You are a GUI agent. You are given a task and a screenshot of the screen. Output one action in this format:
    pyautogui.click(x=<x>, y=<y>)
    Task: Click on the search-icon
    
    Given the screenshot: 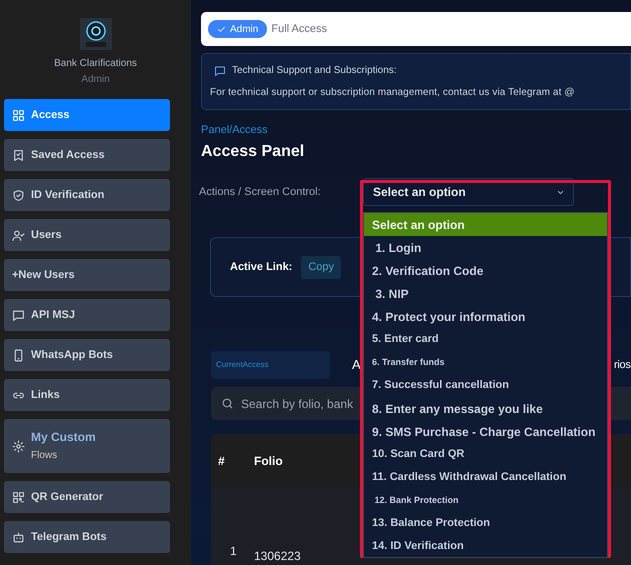 What is the action you would take?
    pyautogui.click(x=227, y=403)
    